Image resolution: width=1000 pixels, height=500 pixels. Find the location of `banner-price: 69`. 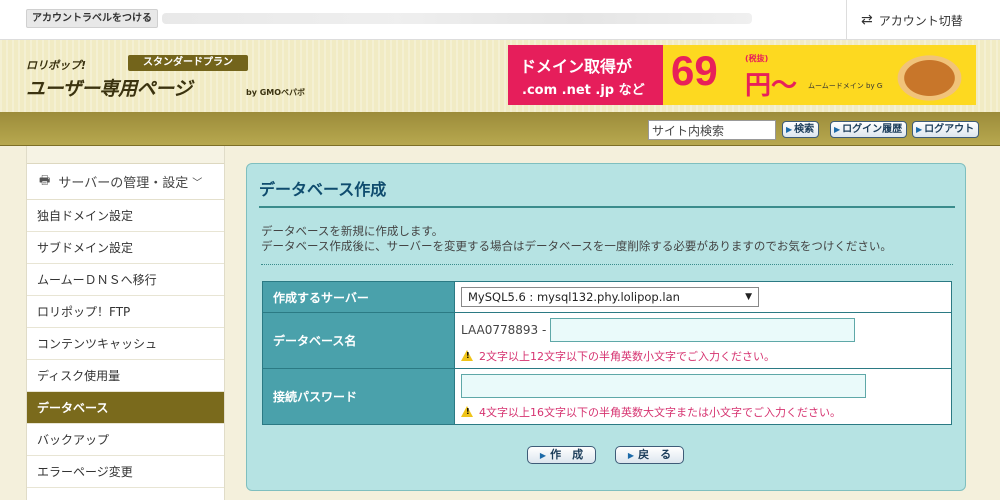

banner-price: 69 is located at coordinates (694, 70).